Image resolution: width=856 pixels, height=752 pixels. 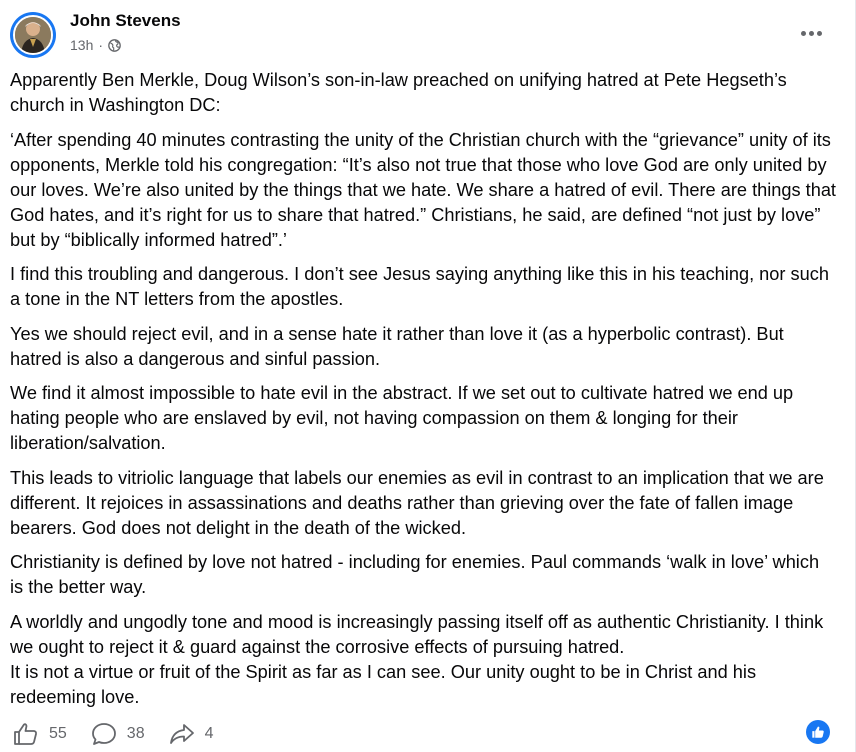 What do you see at coordinates (40, 734) in the screenshot?
I see `like-button: 55` at bounding box center [40, 734].